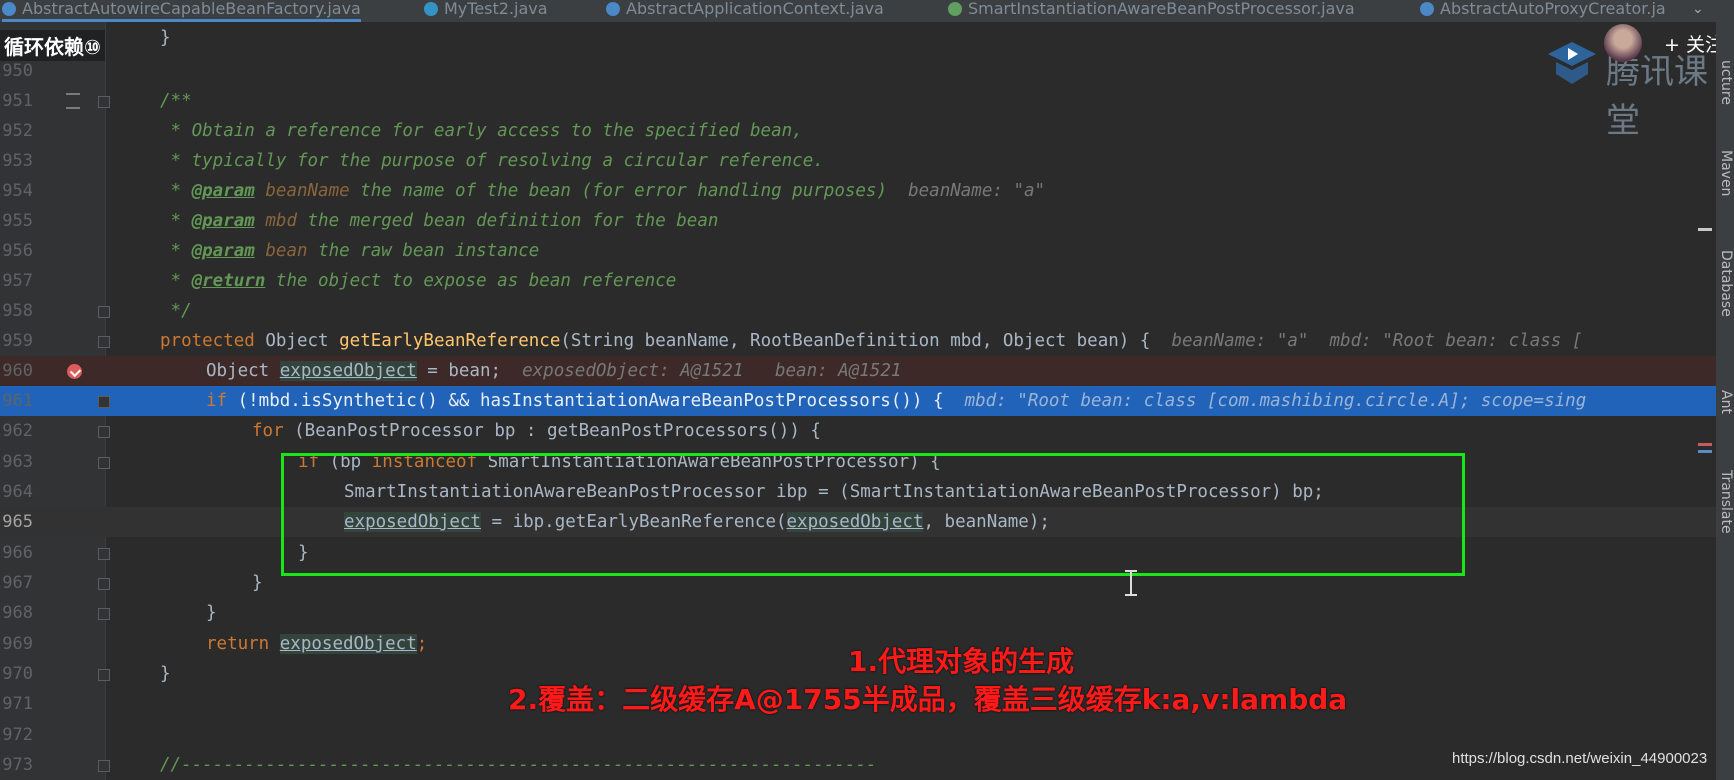 The image size is (1734, 780). Describe the element at coordinates (712, 371) in the screenshot. I see `inline-debug-hint: exposedObject: A@1521 bean: A@1521` at that location.